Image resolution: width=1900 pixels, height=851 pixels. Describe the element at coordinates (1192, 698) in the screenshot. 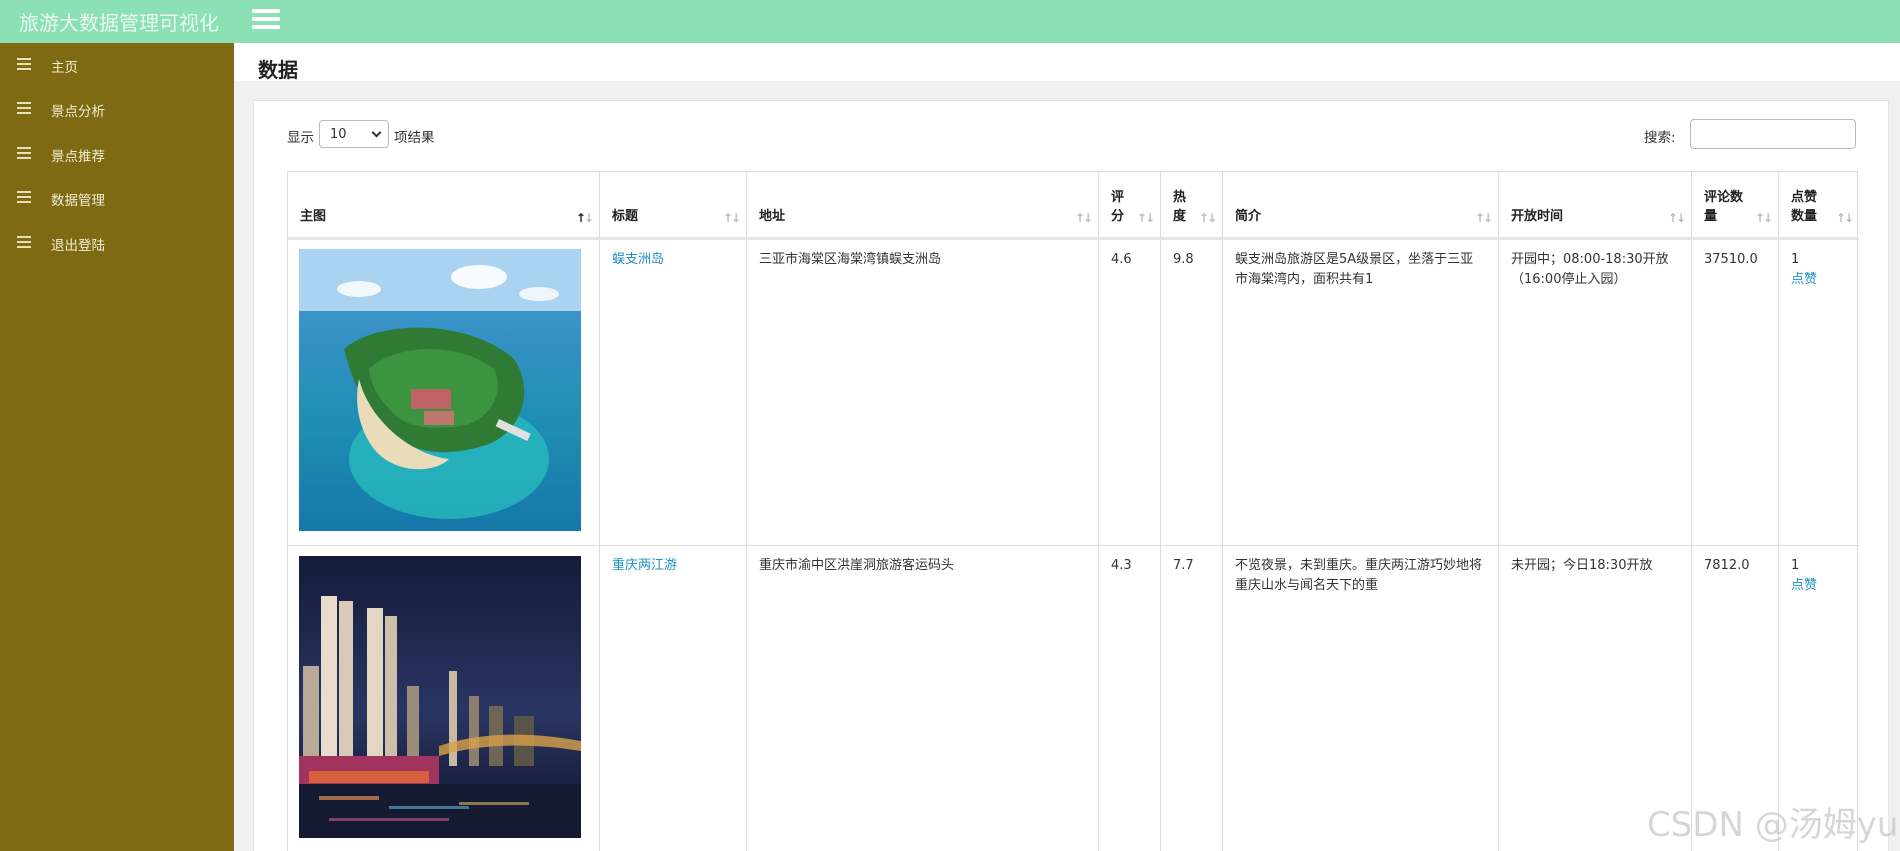

I see `table-cell-heat: 7.7` at that location.